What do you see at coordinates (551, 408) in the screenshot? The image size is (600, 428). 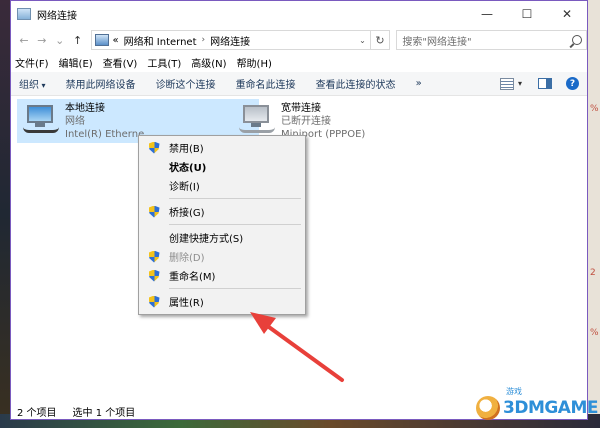 I see `watermark-text: 3DMGAME` at bounding box center [551, 408].